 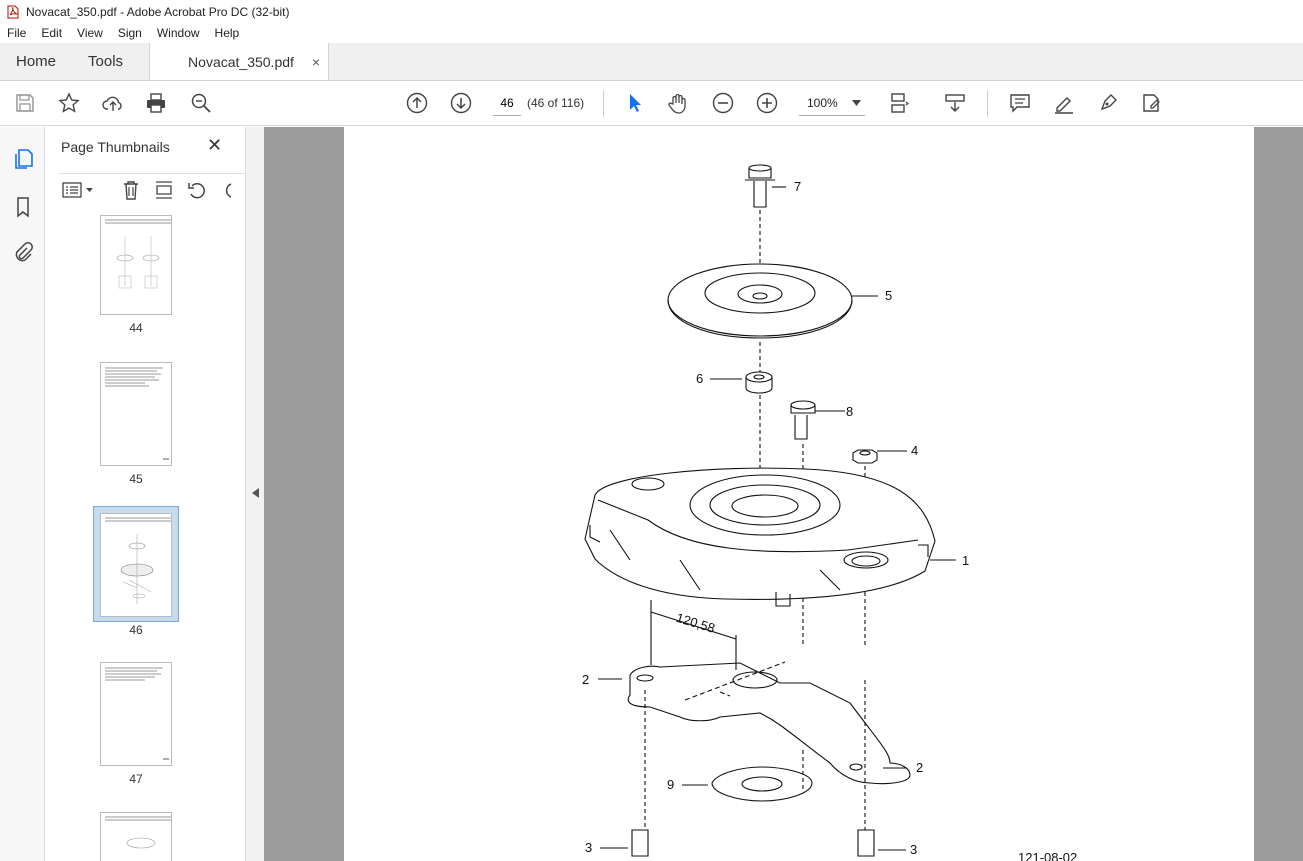 What do you see at coordinates (136, 565) in the screenshot?
I see `thumbnail-page-selected` at bounding box center [136, 565].